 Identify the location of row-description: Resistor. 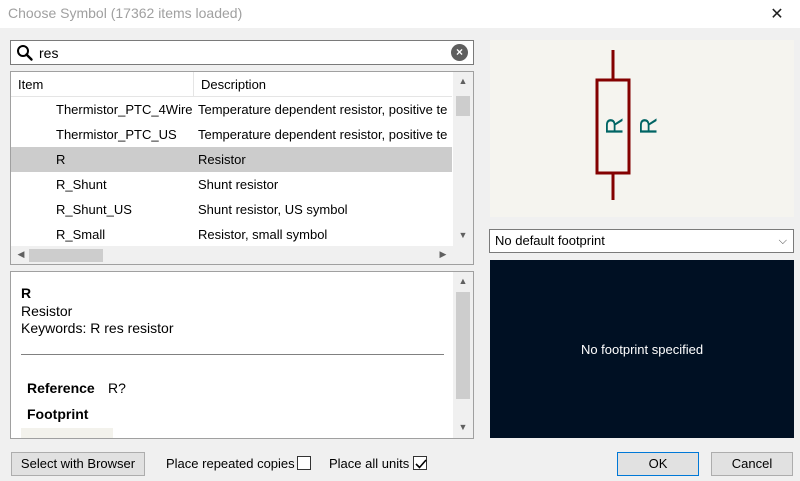
(222, 159).